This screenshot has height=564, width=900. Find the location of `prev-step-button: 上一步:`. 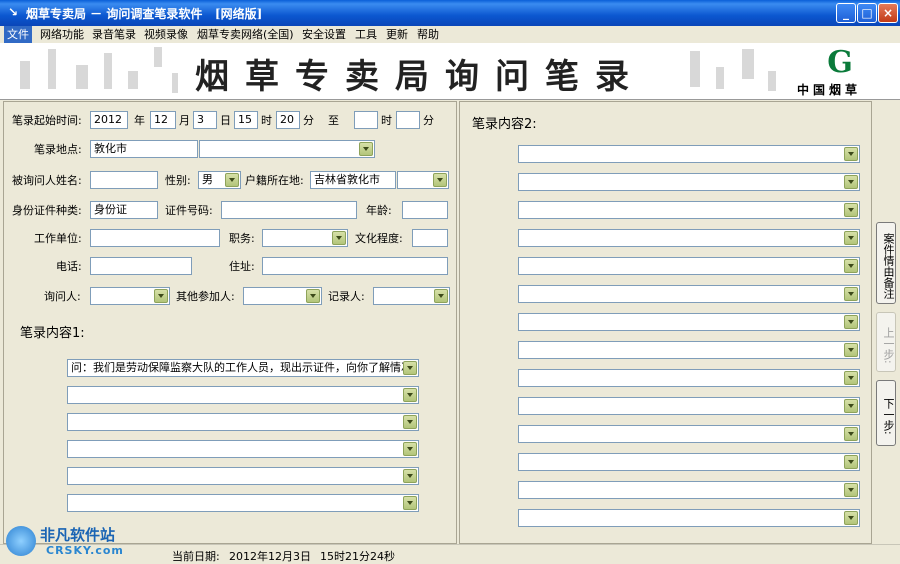

prev-step-button: 上一步: is located at coordinates (886, 342).